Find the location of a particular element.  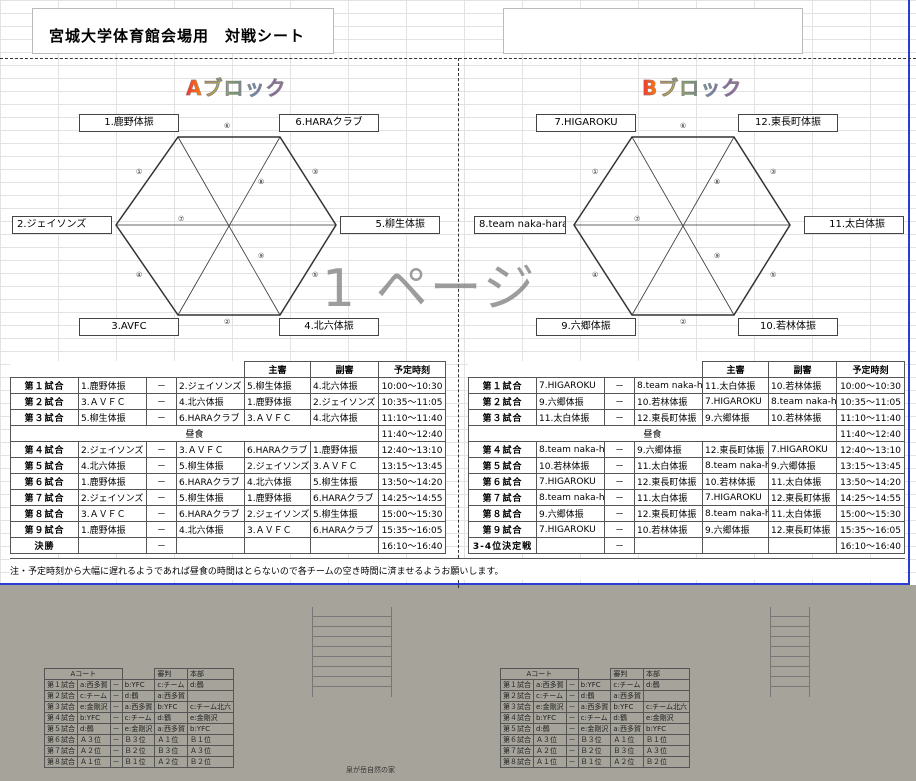

court-cell: Ｂ１位 is located at coordinates (210, 740).